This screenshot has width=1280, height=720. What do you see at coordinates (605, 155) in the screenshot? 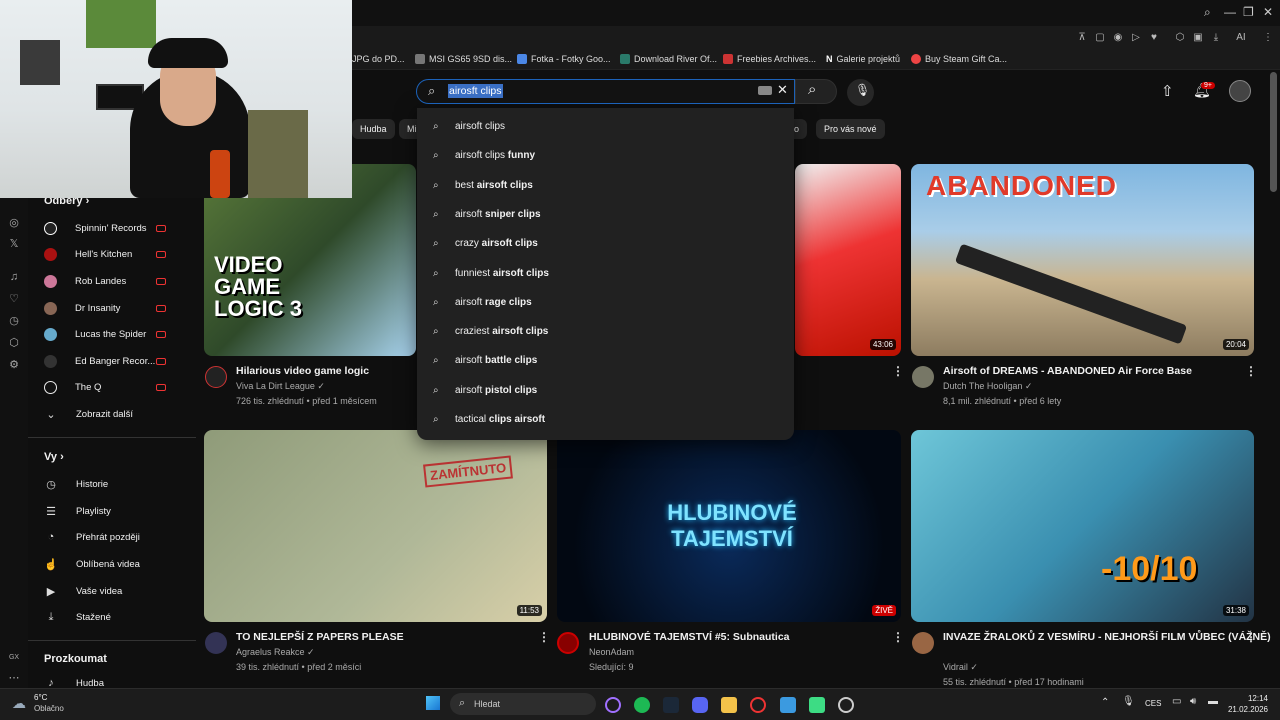
I see `search-suggestion: ⌕ airsoft clips funny` at bounding box center [605, 155].